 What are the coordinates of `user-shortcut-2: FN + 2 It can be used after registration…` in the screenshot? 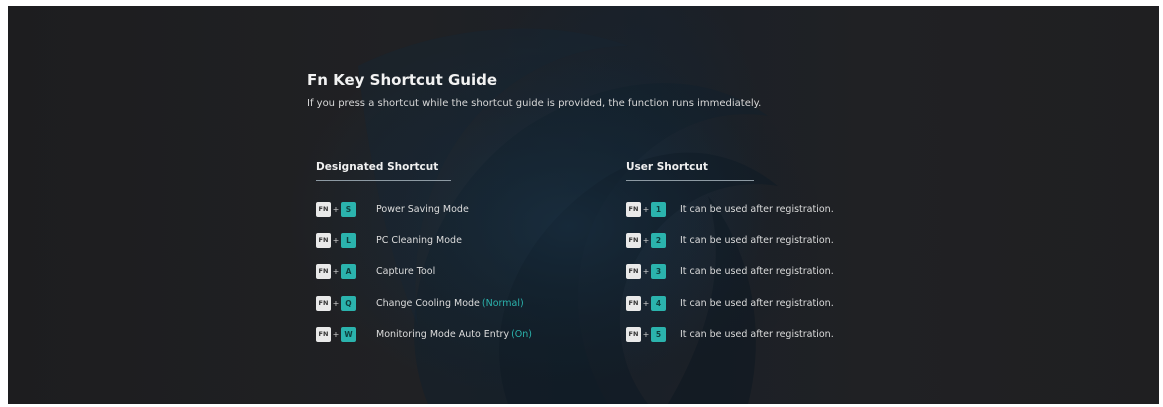 It's located at (730, 240).